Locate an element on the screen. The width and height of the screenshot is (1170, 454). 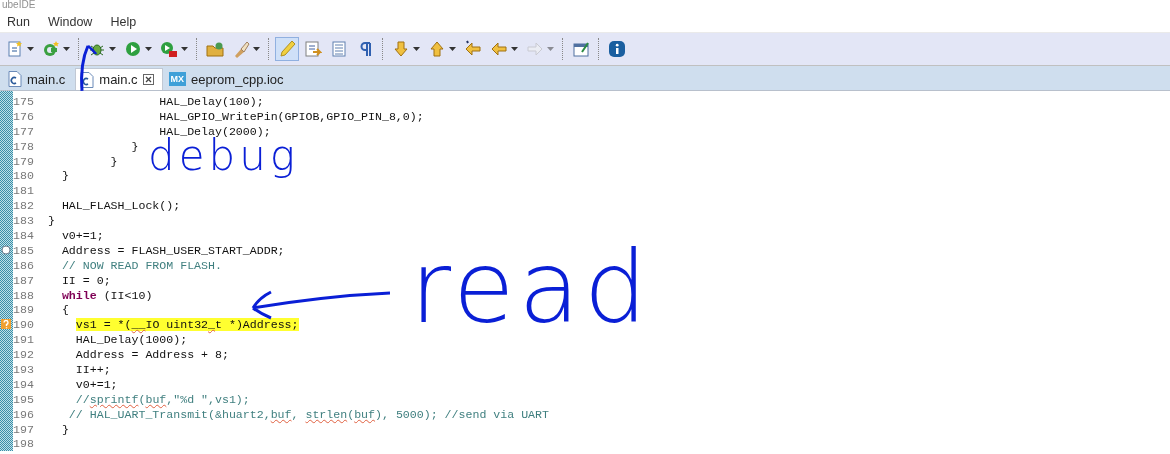
line-number: 188 is located at coordinates (24, 295).